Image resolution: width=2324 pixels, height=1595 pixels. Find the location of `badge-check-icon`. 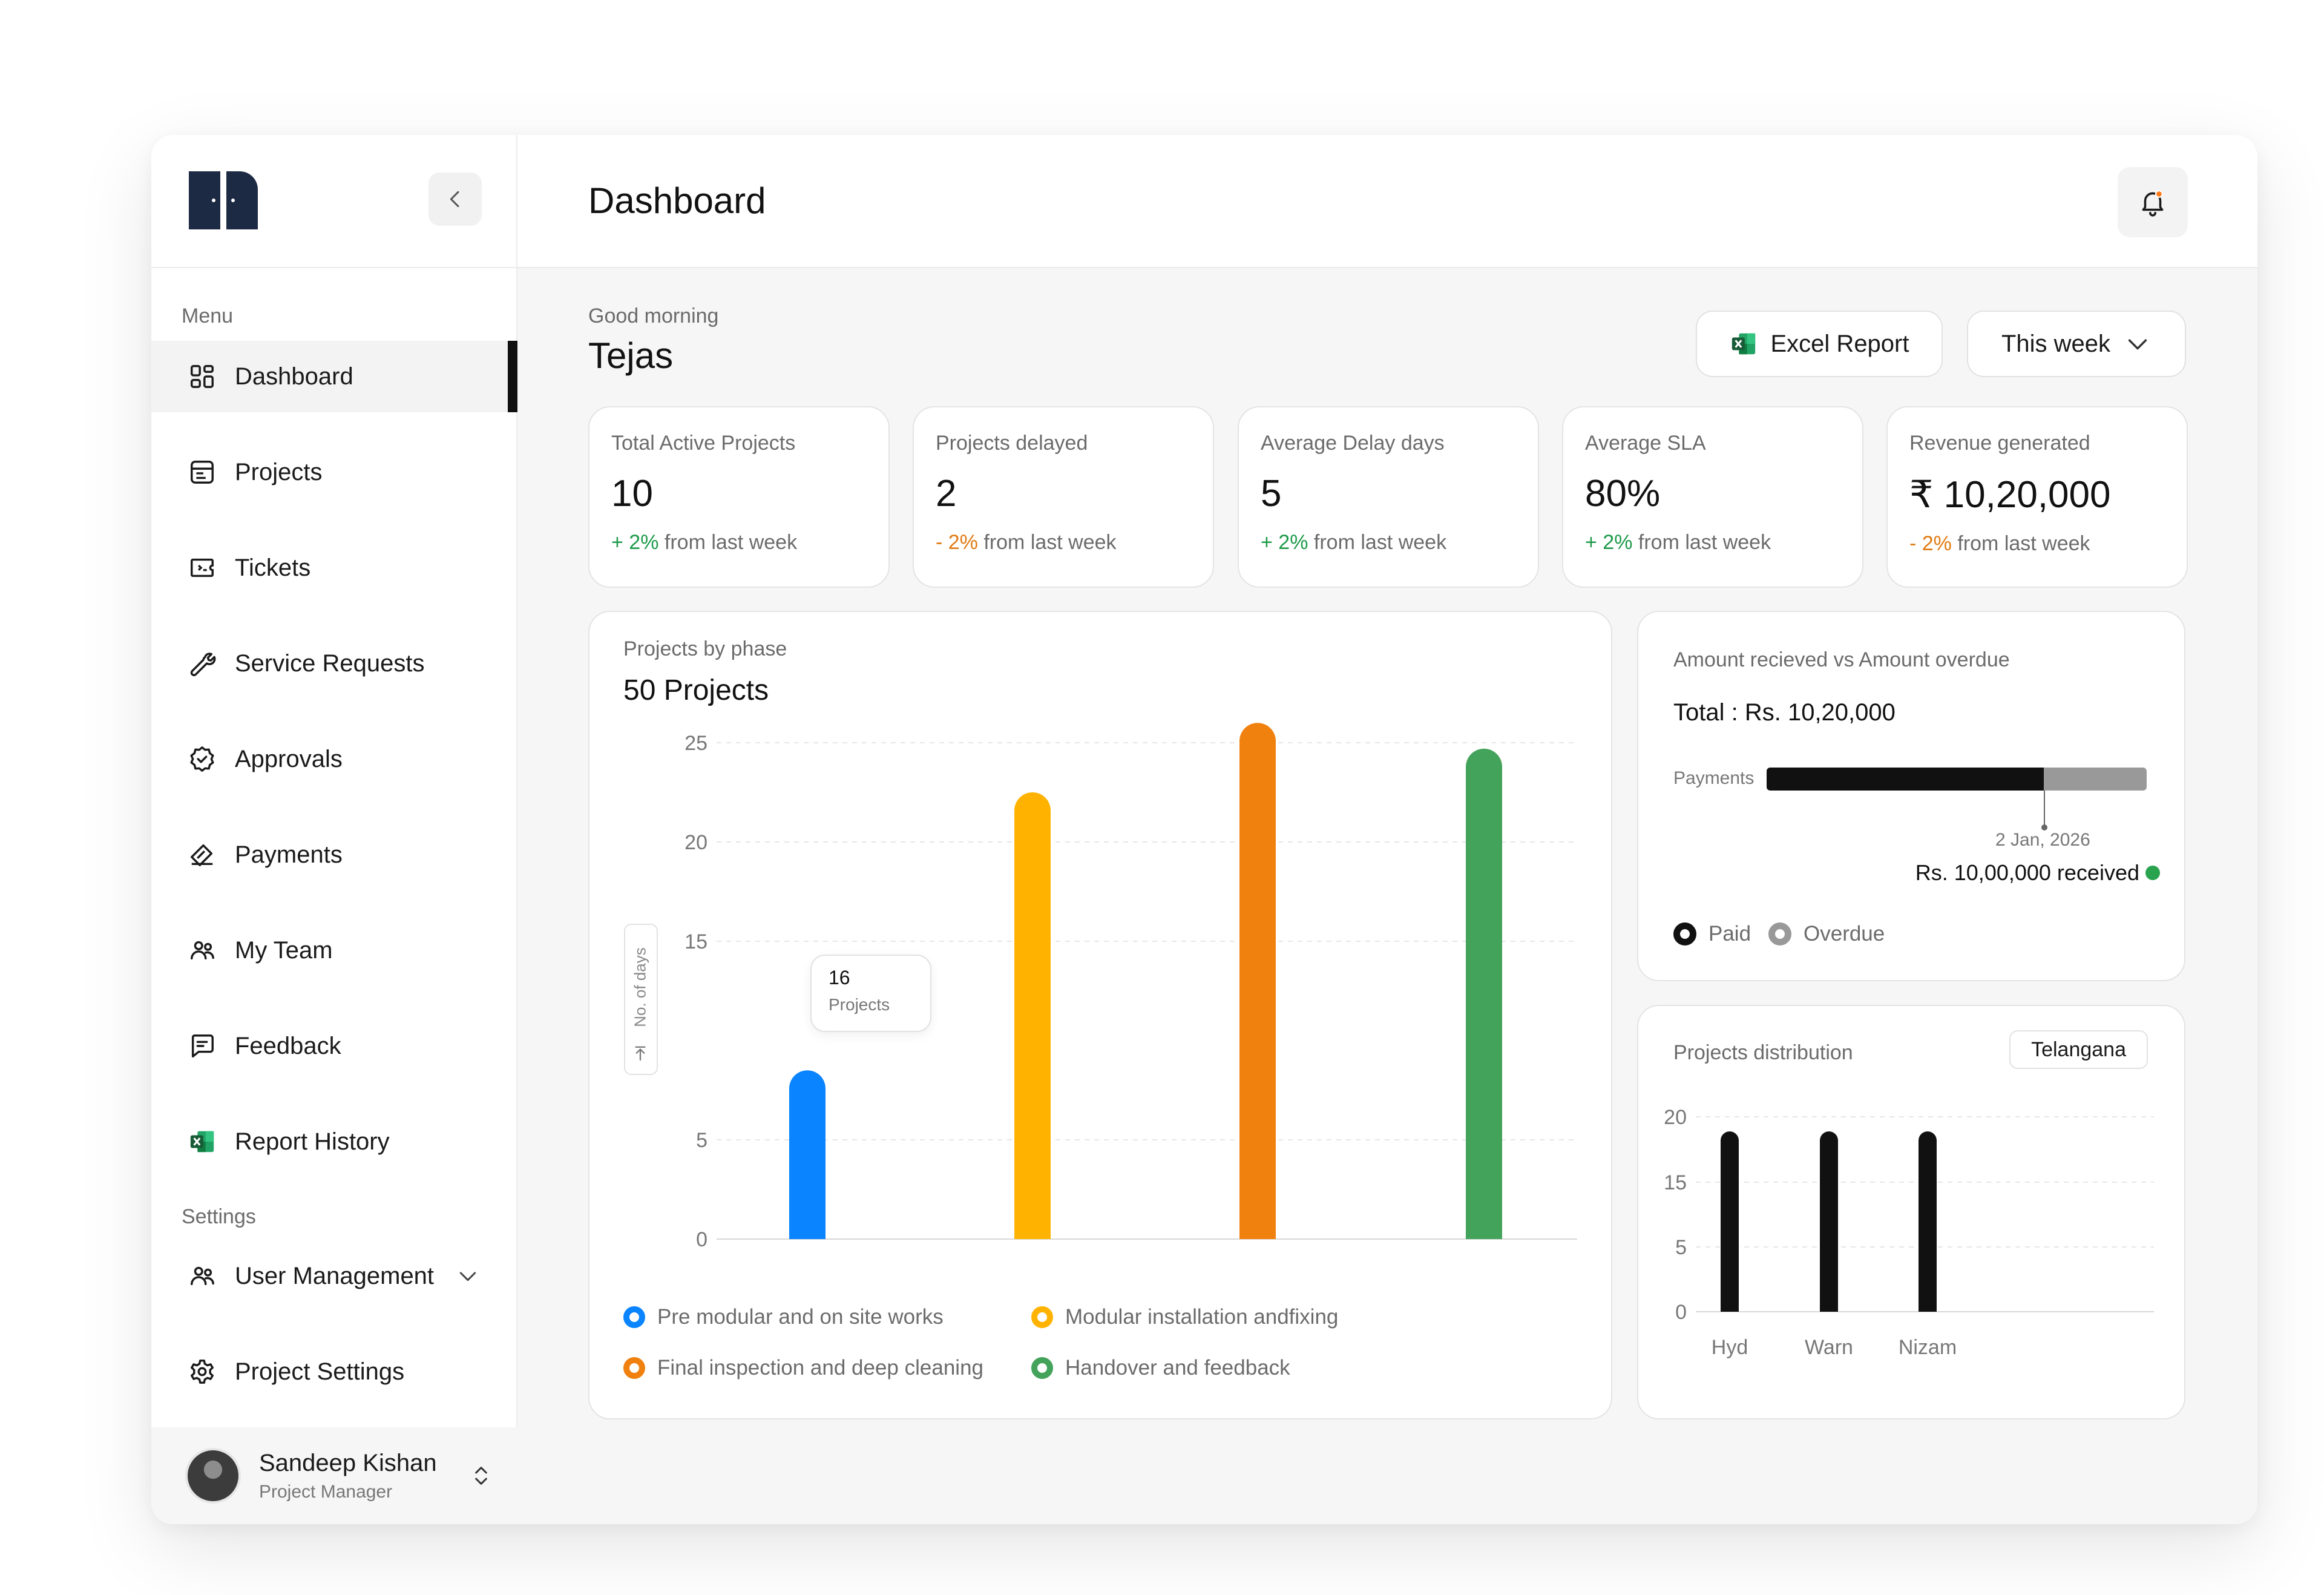

badge-check-icon is located at coordinates (202, 759).